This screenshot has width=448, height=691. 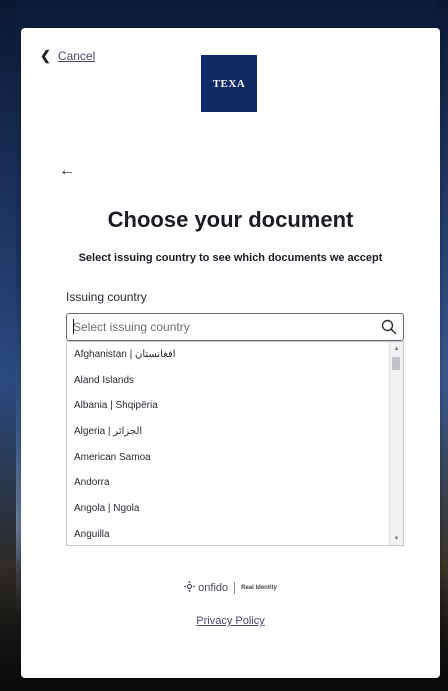 I want to click on country-option: Andorra, so click(x=235, y=483).